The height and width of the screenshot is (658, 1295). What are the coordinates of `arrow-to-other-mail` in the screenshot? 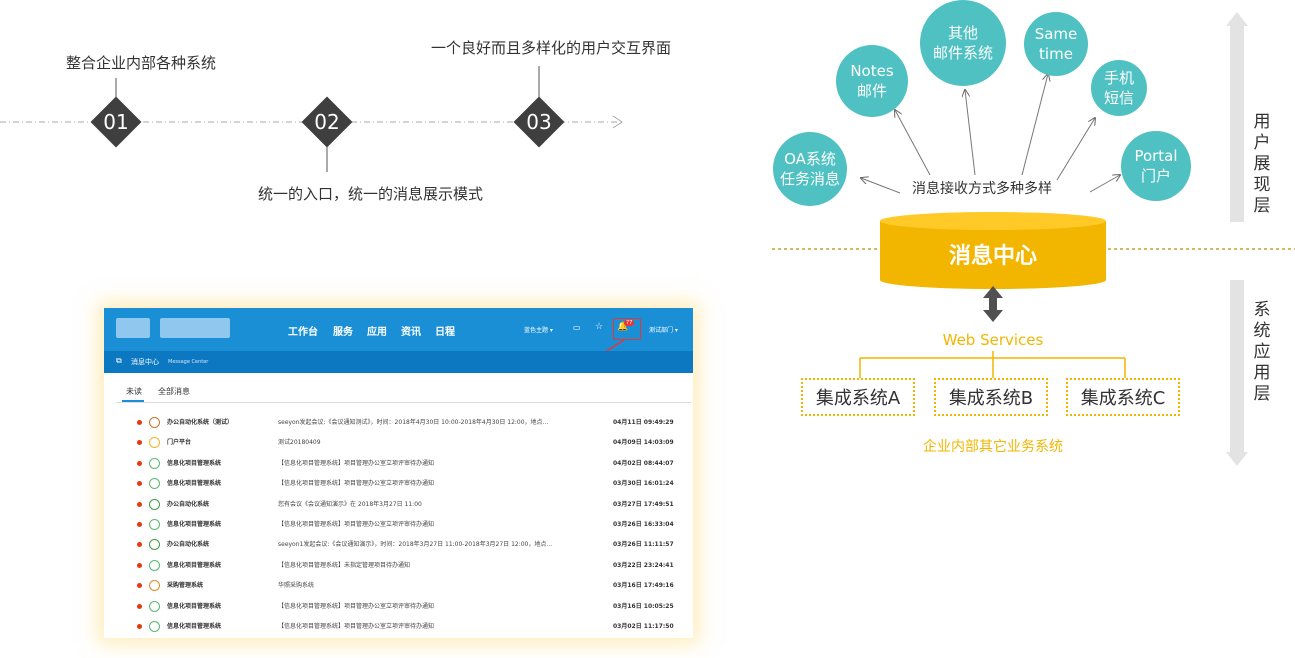 It's located at (970, 133).